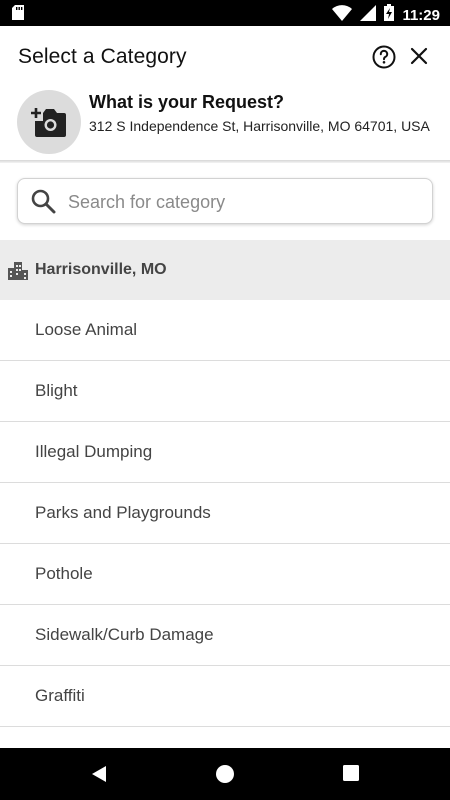 The image size is (450, 800). Describe the element at coordinates (187, 102) in the screenshot. I see `request-title: What is your Request?` at that location.